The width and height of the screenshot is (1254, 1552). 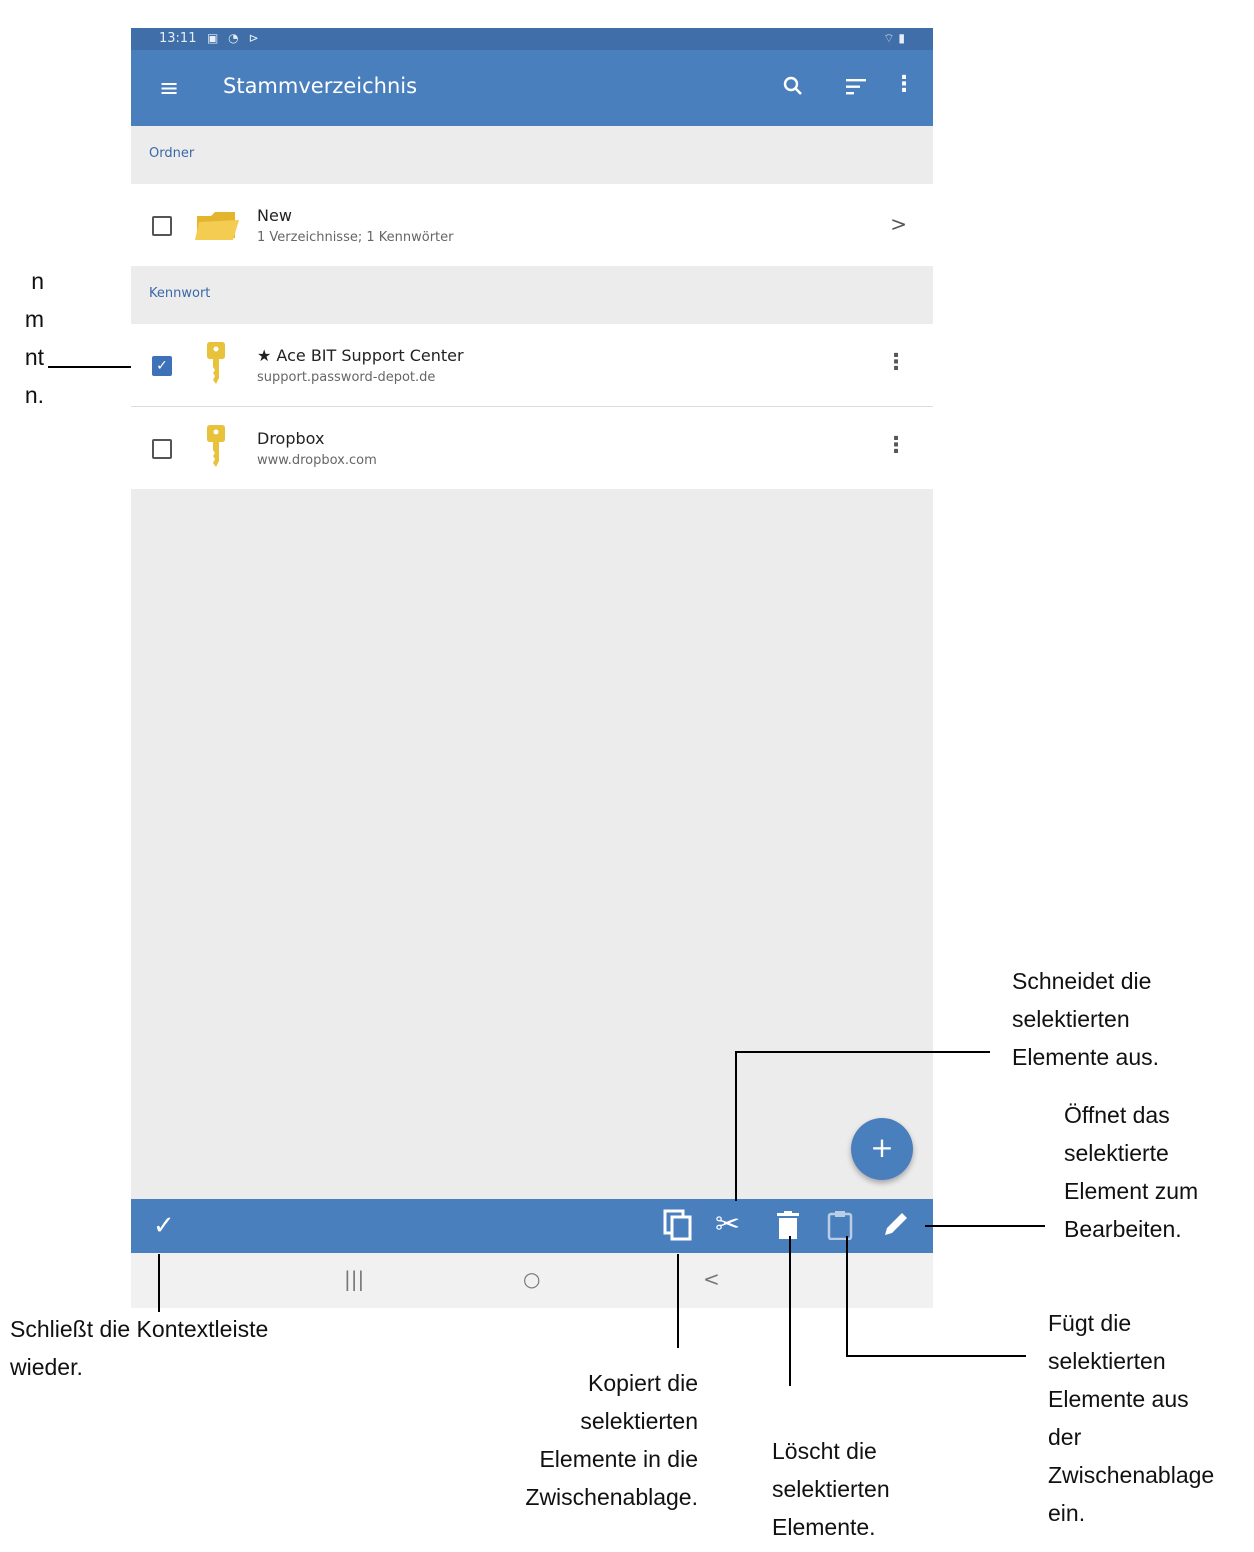 What do you see at coordinates (1082, 981) in the screenshot?
I see `annotation-line: Schneidet die` at bounding box center [1082, 981].